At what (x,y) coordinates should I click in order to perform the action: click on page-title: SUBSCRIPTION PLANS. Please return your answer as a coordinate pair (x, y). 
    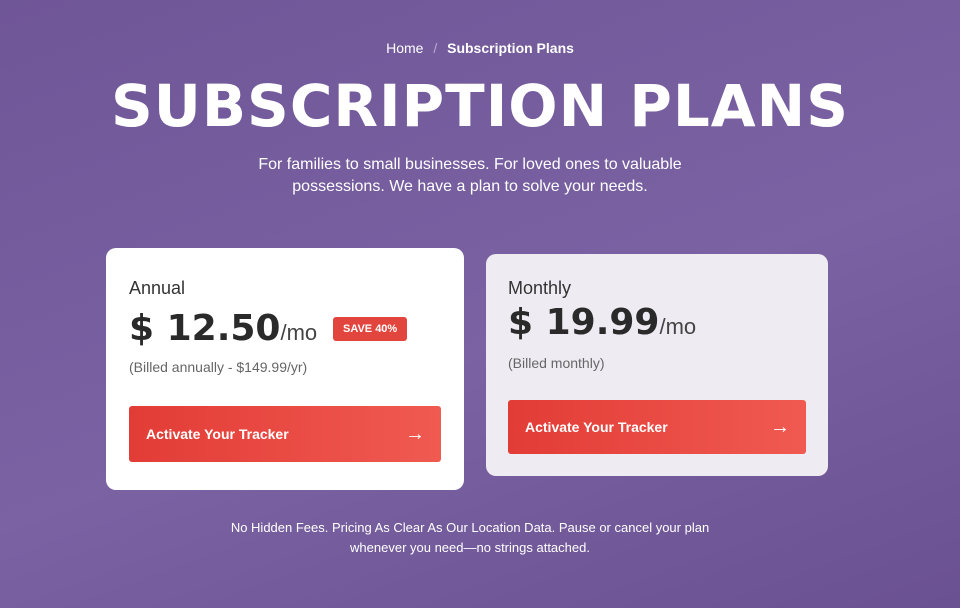
    Looking at the image, I should click on (479, 106).